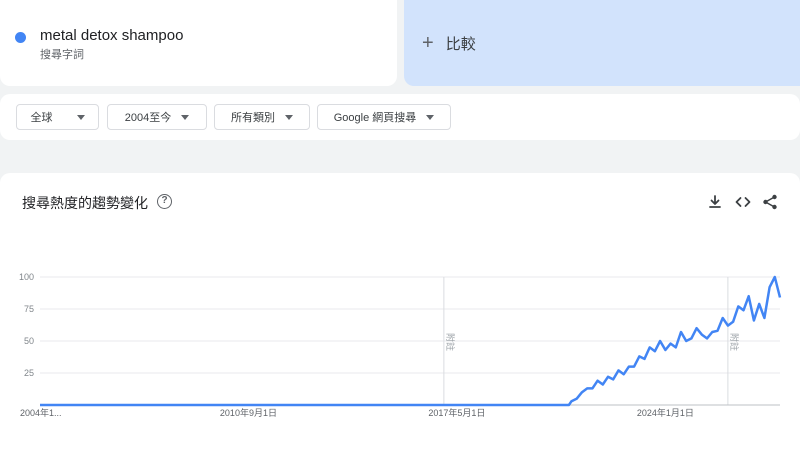  I want to click on category-filter: 所有類別, so click(262, 117).